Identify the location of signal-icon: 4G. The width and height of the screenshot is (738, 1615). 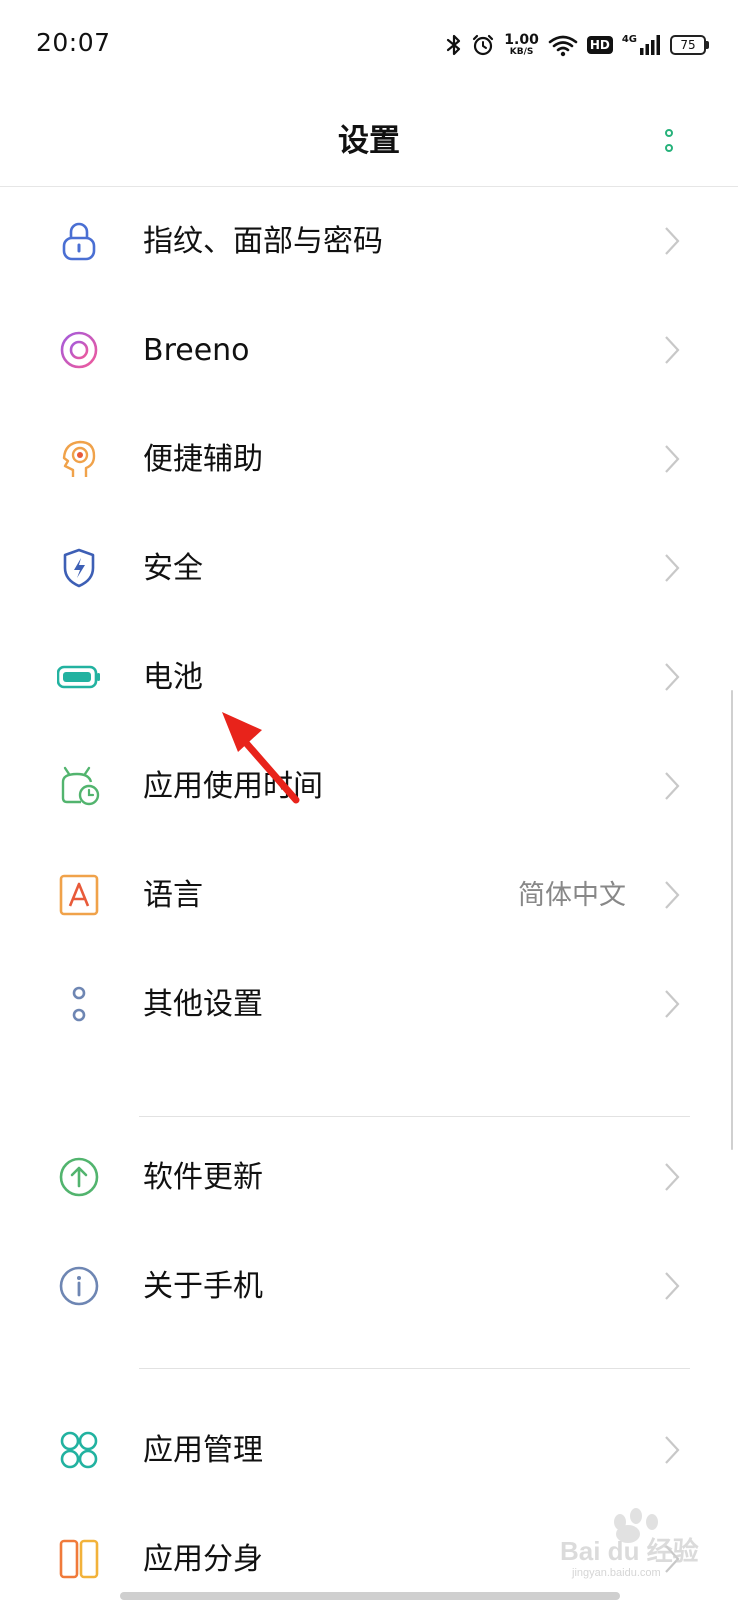
(641, 45).